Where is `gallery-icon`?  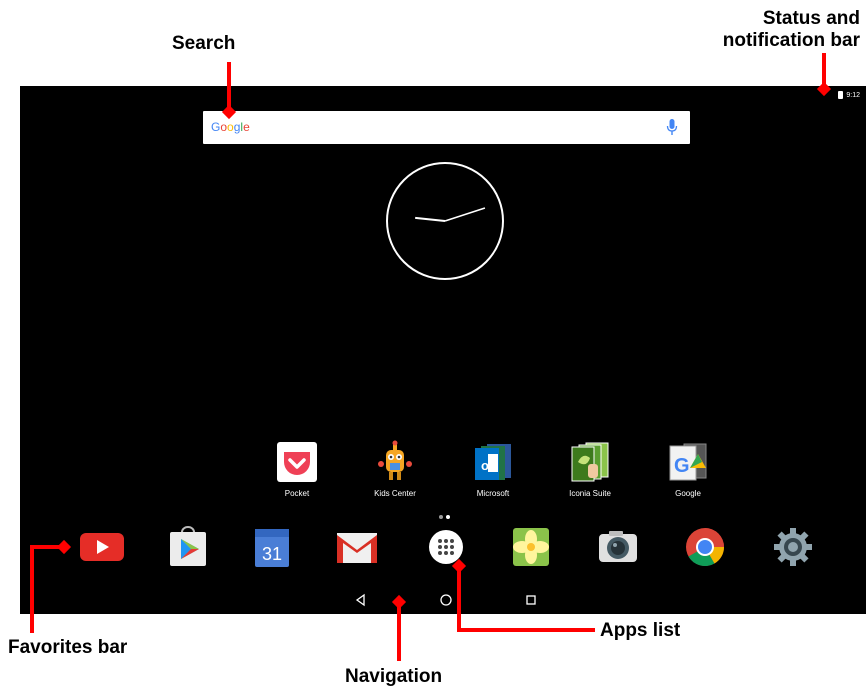
gallery-icon is located at coordinates (531, 547).